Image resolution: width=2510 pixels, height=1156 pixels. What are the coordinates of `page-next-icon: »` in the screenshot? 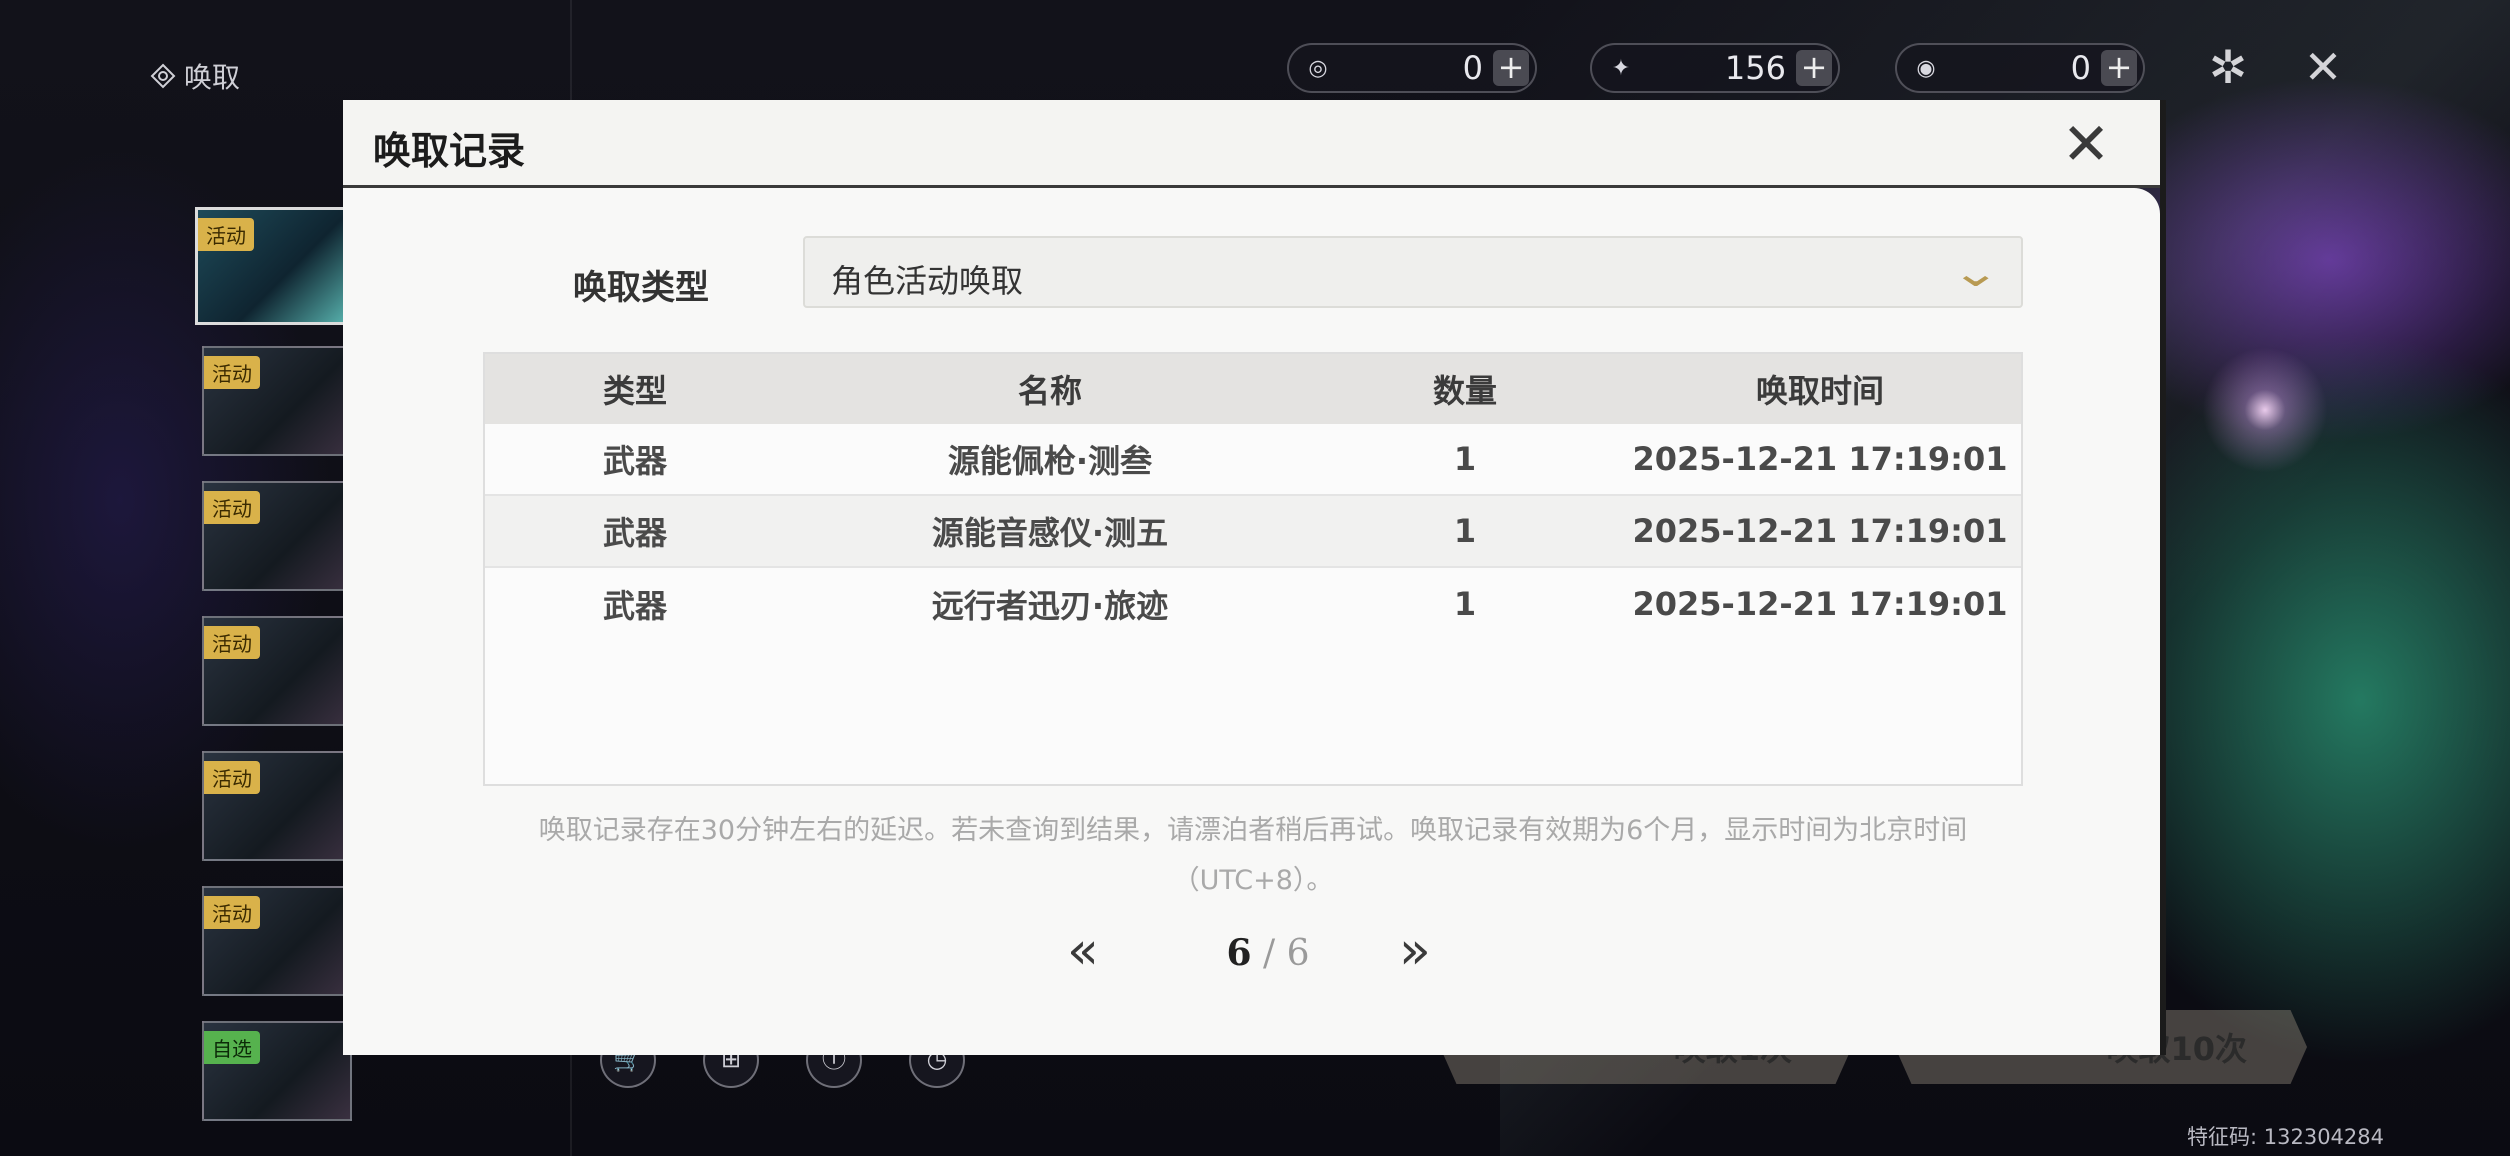 It's located at (1415, 951).